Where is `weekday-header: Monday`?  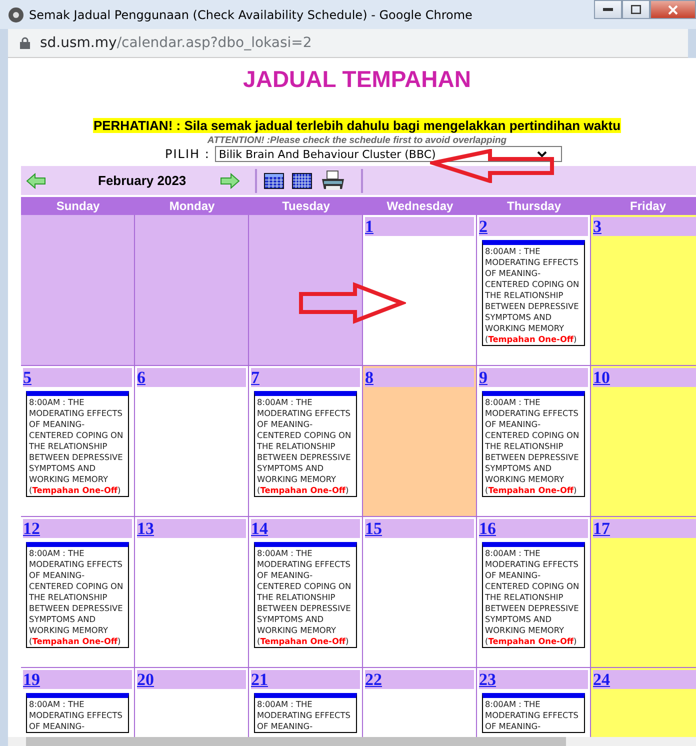 weekday-header: Monday is located at coordinates (192, 206).